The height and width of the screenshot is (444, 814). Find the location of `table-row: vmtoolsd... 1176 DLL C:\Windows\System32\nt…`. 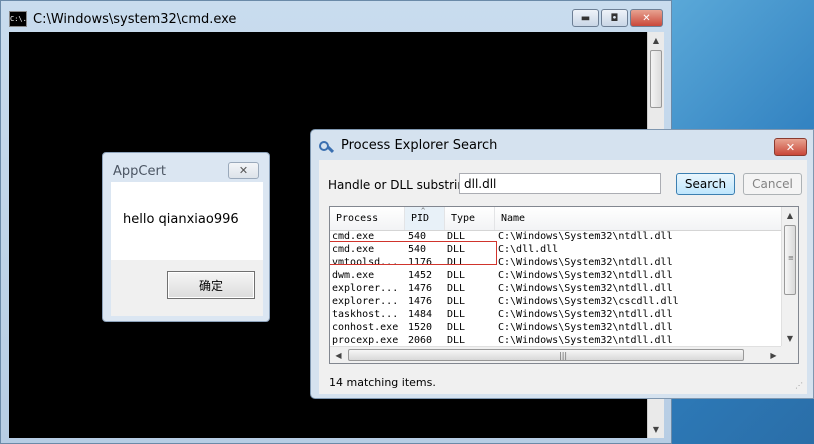

table-row: vmtoolsd... 1176 DLL C:\Windows\System32\nt… is located at coordinates (556, 262).